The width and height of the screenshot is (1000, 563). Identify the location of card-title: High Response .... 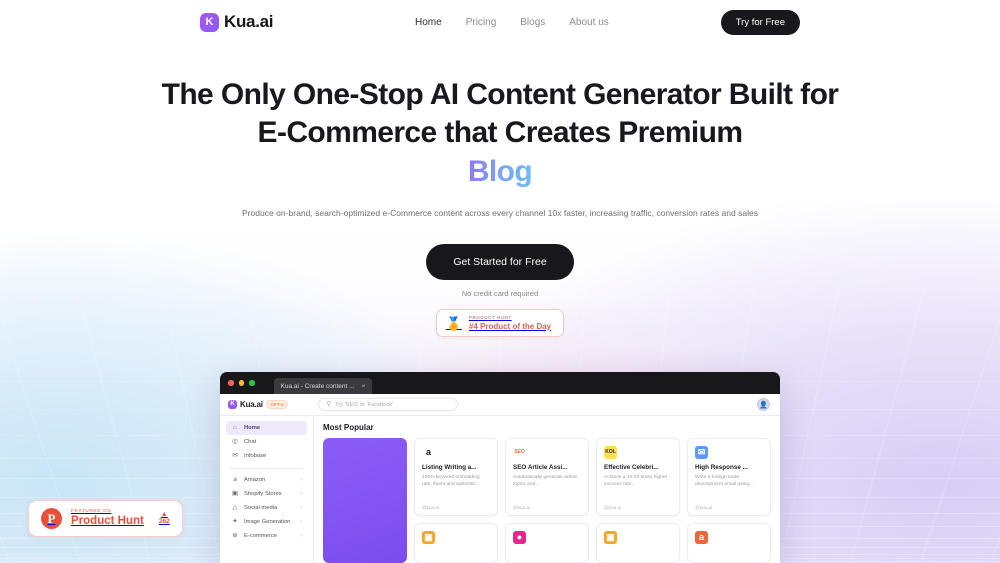
(721, 467).